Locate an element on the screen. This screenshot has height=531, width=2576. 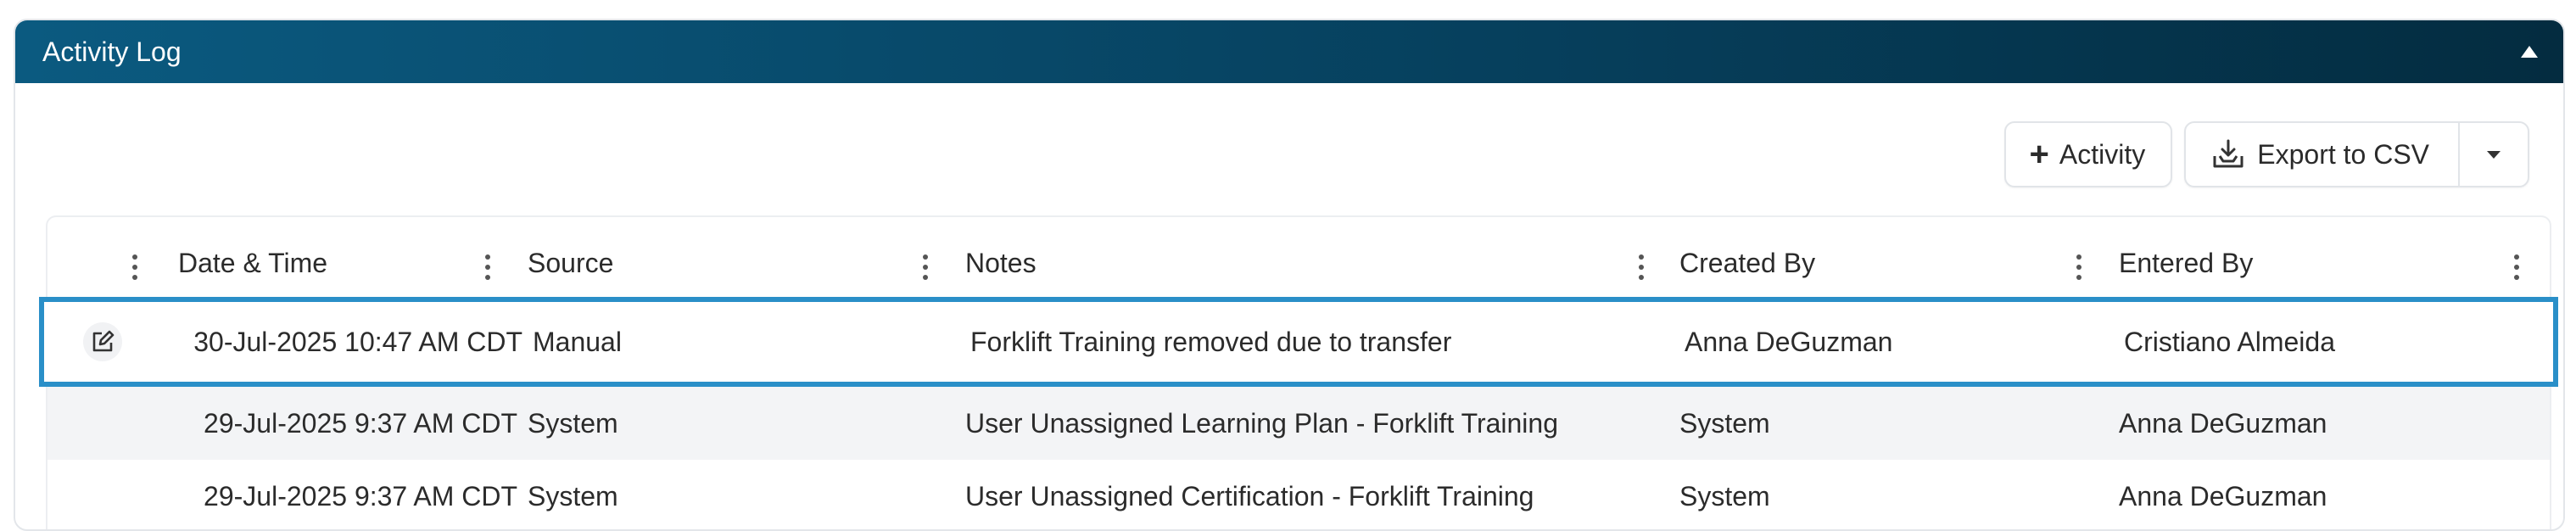
export-csv-label: Export to CSV is located at coordinates (2343, 154).